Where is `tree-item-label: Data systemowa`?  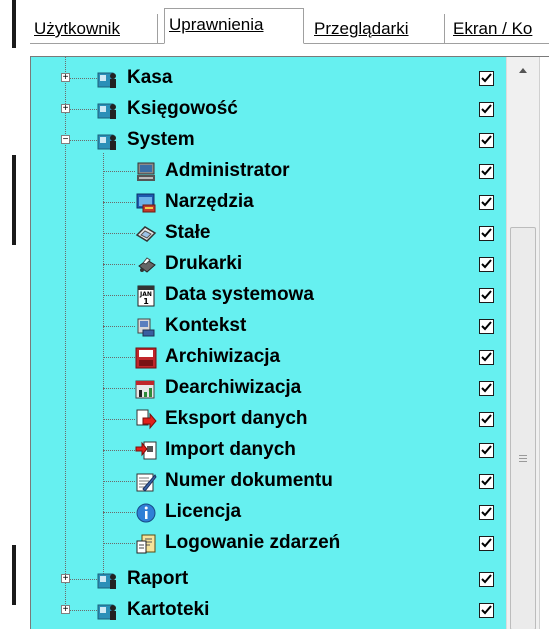
tree-item-label: Data systemowa is located at coordinates (239, 294).